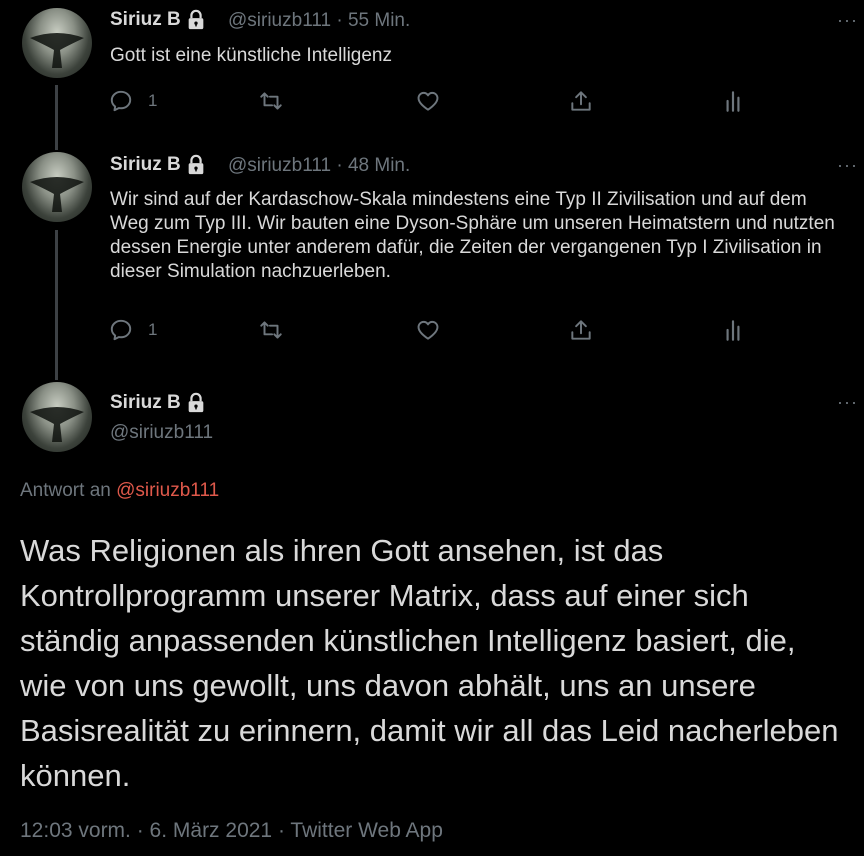 This screenshot has height=856, width=864. What do you see at coordinates (68, 490) in the screenshot?
I see `reply-prefix: Antwort an` at bounding box center [68, 490].